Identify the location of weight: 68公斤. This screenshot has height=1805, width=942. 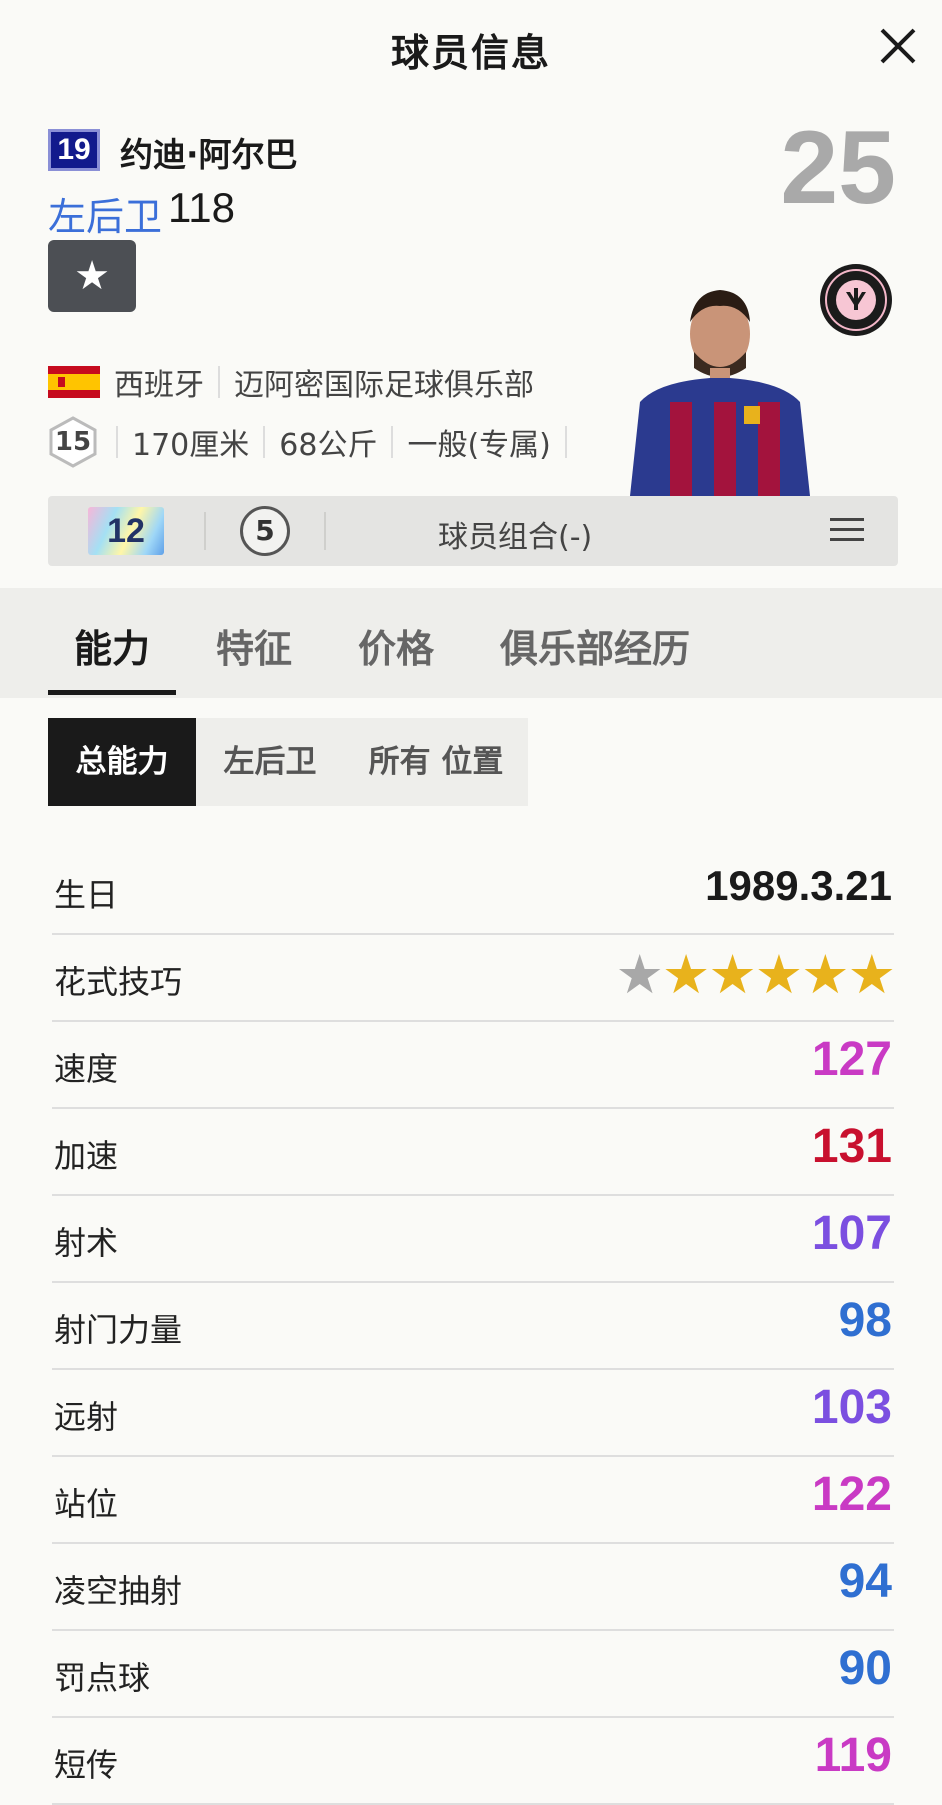
(328, 445).